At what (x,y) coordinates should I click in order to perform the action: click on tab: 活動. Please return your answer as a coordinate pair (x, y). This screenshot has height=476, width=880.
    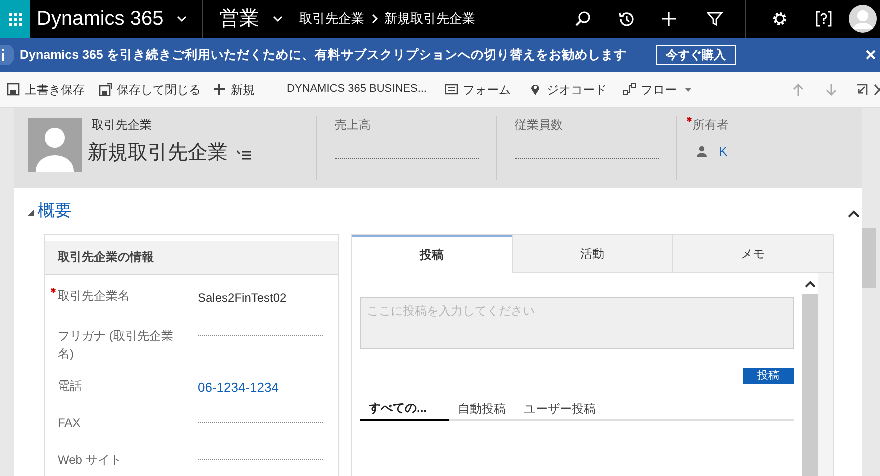
    Looking at the image, I should click on (592, 254).